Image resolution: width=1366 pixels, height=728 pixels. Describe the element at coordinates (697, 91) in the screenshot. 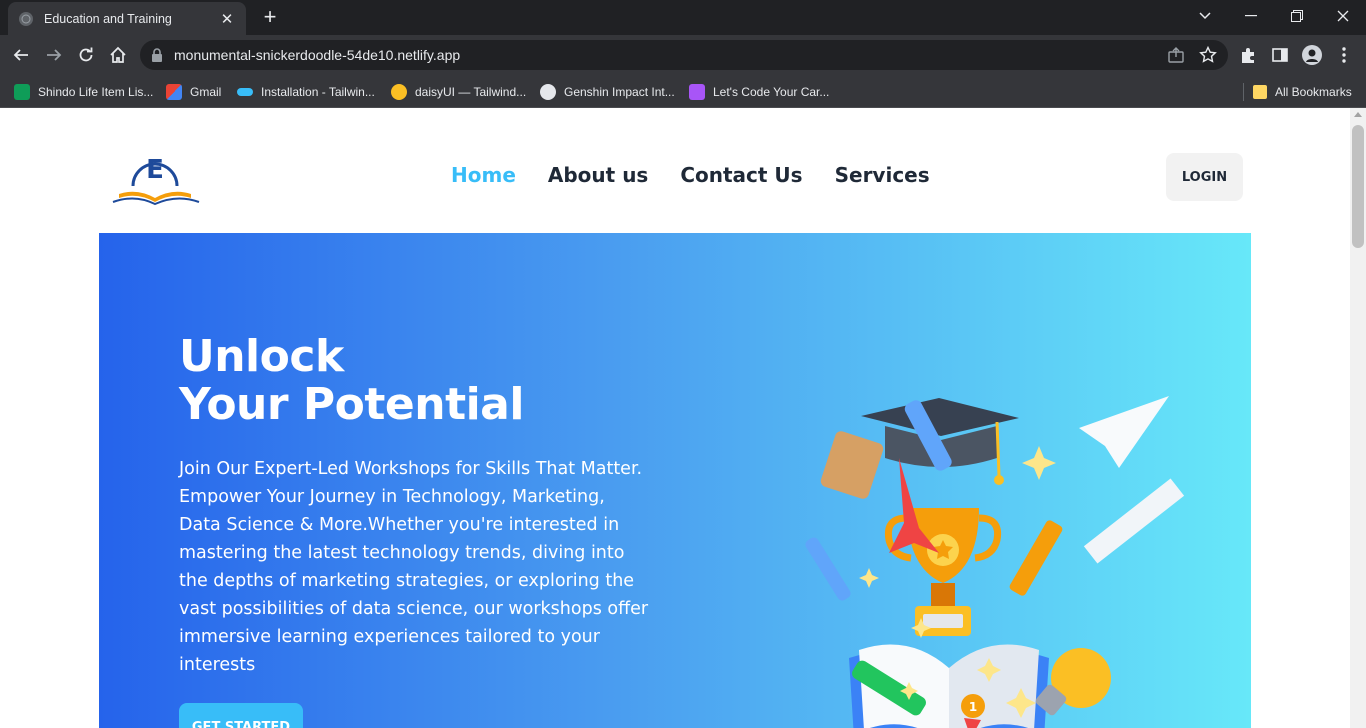

I see `letscode-icon` at that location.